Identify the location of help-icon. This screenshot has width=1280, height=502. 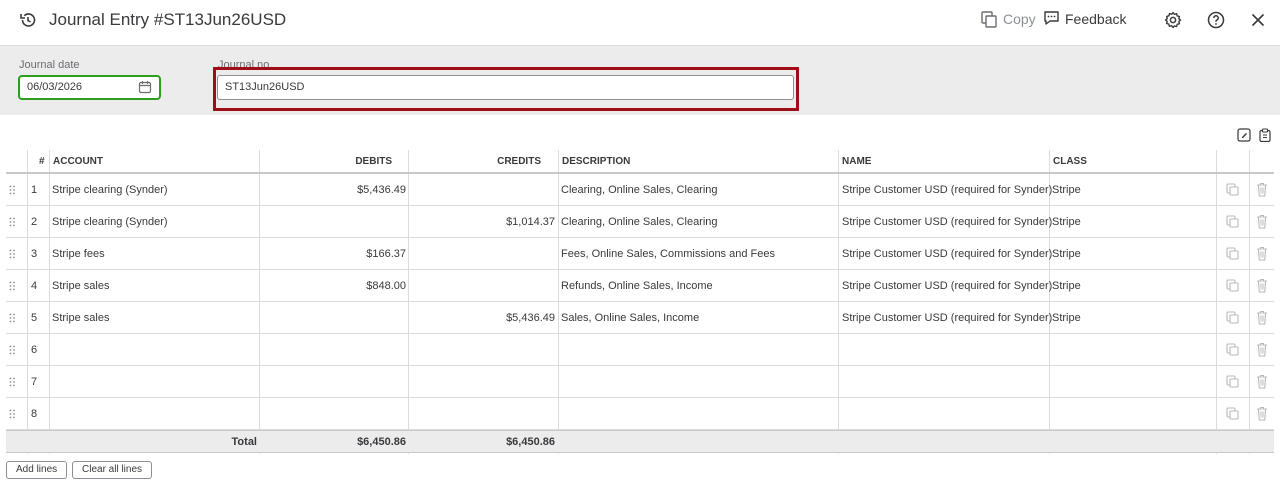
(1216, 20).